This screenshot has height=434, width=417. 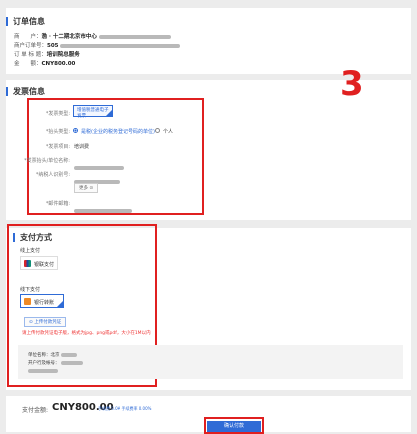 I want to click on invoice-type-option: 增值税普通电子发票, so click(x=93, y=112).